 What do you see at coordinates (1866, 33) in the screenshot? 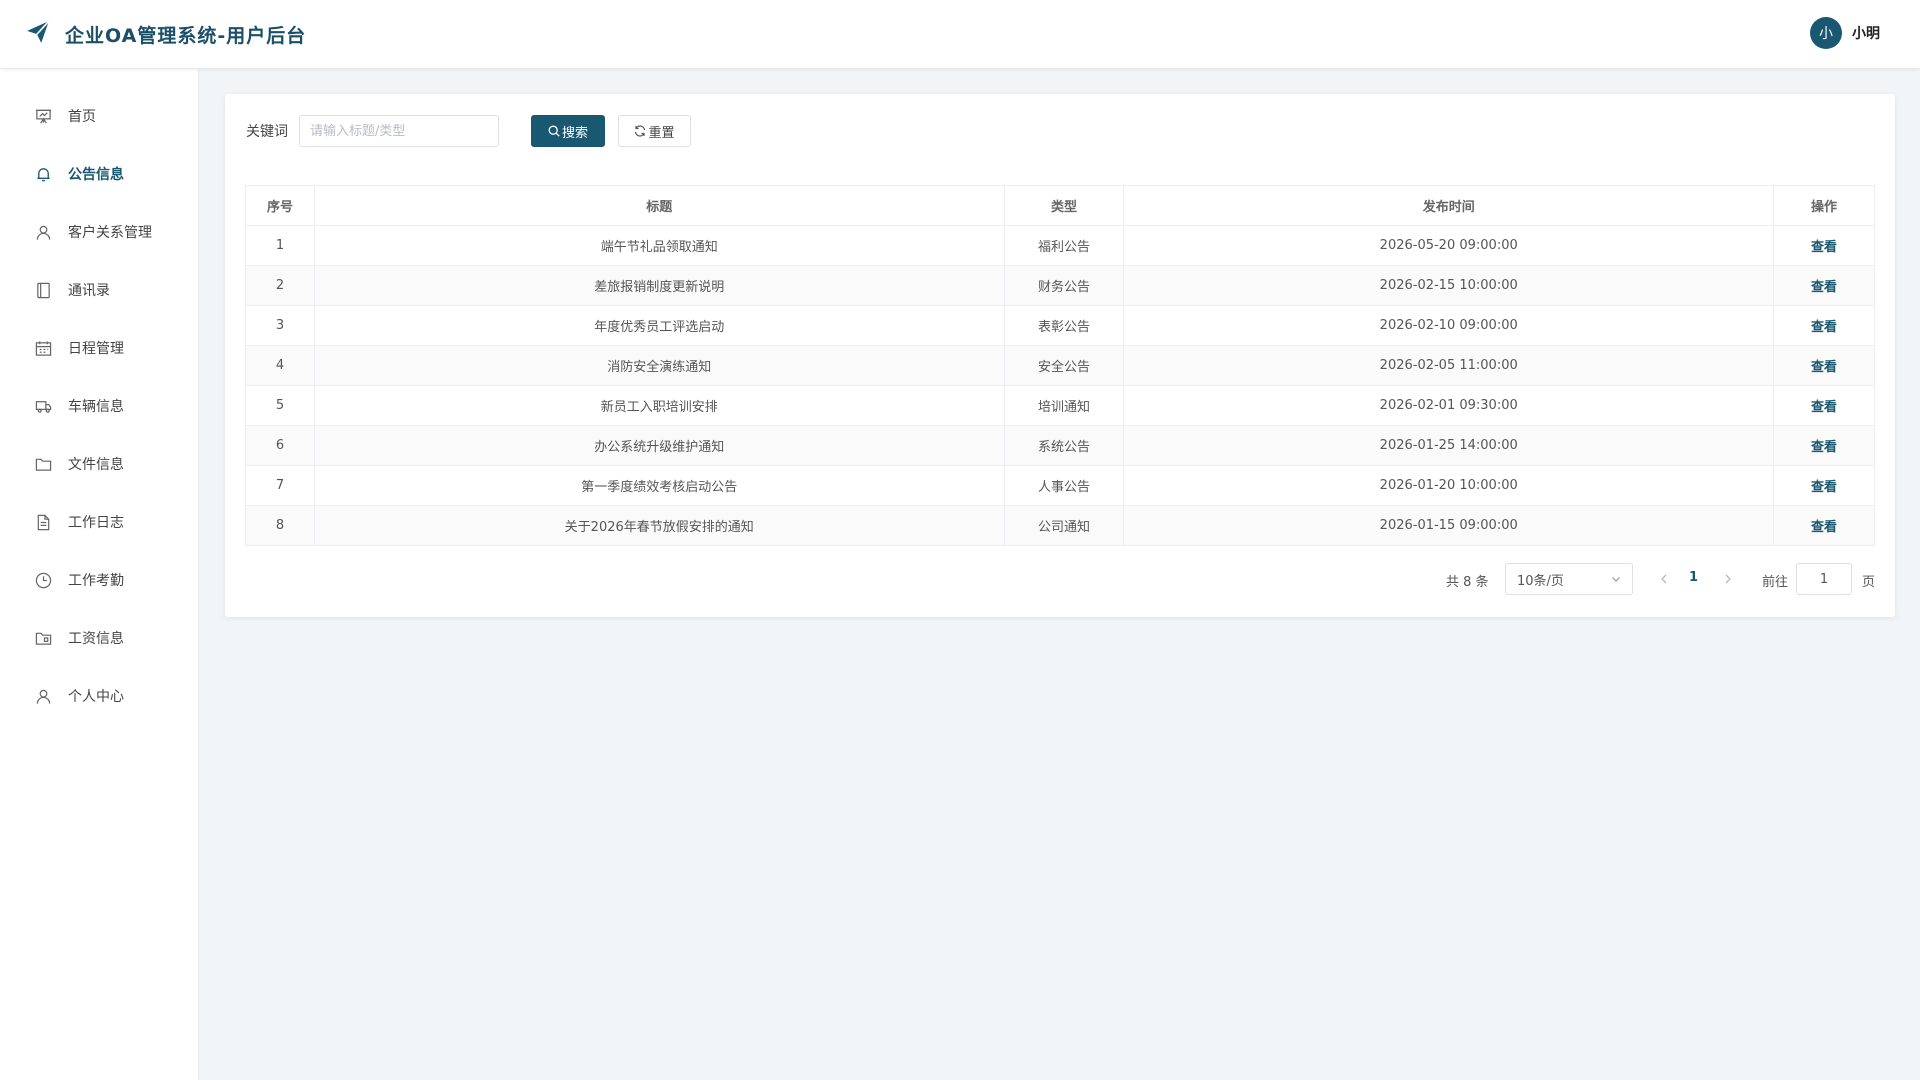
I see `username: 小明` at bounding box center [1866, 33].